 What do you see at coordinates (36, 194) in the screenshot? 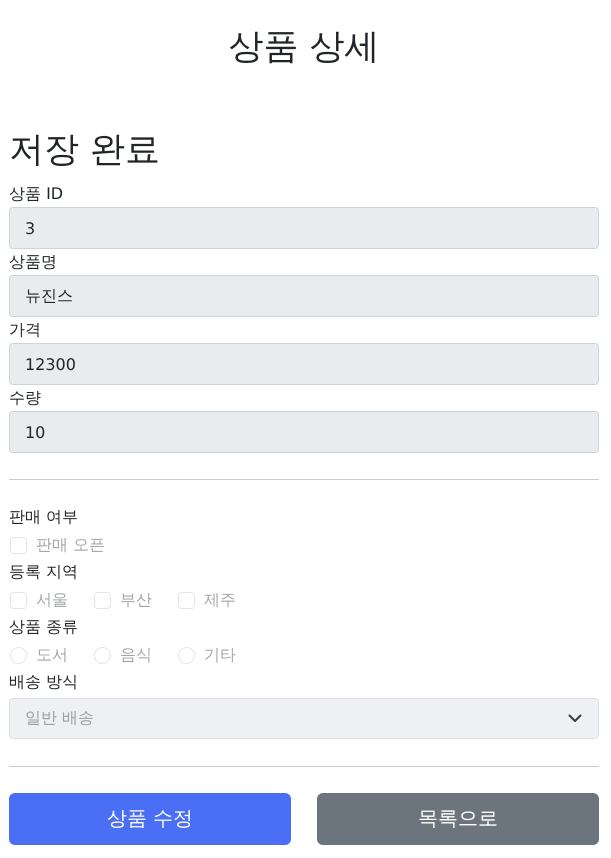
I see `field-label: 상품 ID` at bounding box center [36, 194].